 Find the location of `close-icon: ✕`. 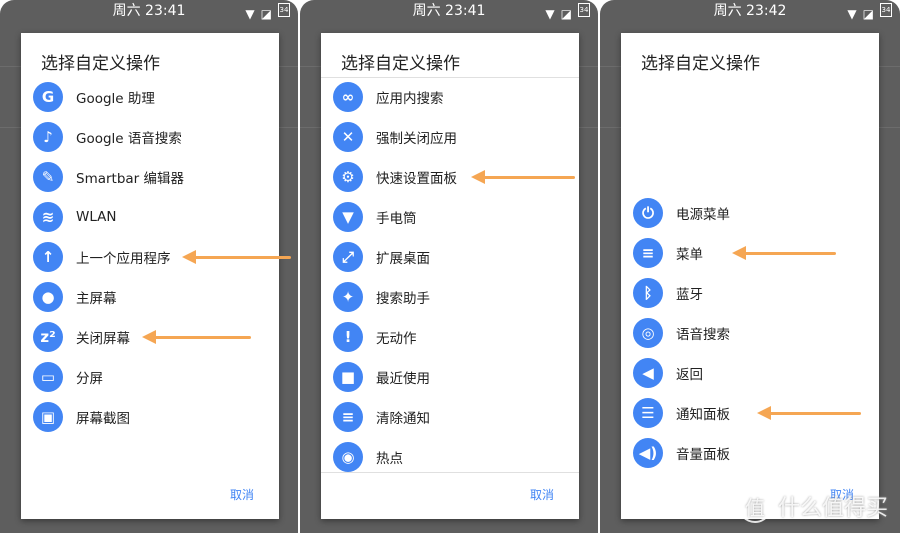

close-icon: ✕ is located at coordinates (348, 137).